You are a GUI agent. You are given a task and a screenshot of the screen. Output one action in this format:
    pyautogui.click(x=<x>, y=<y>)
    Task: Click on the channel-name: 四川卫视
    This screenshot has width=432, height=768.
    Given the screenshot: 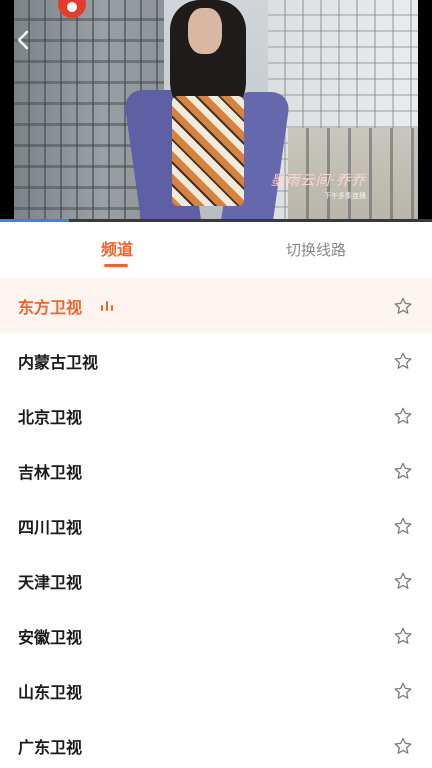 What is the action you would take?
    pyautogui.click(x=50, y=527)
    